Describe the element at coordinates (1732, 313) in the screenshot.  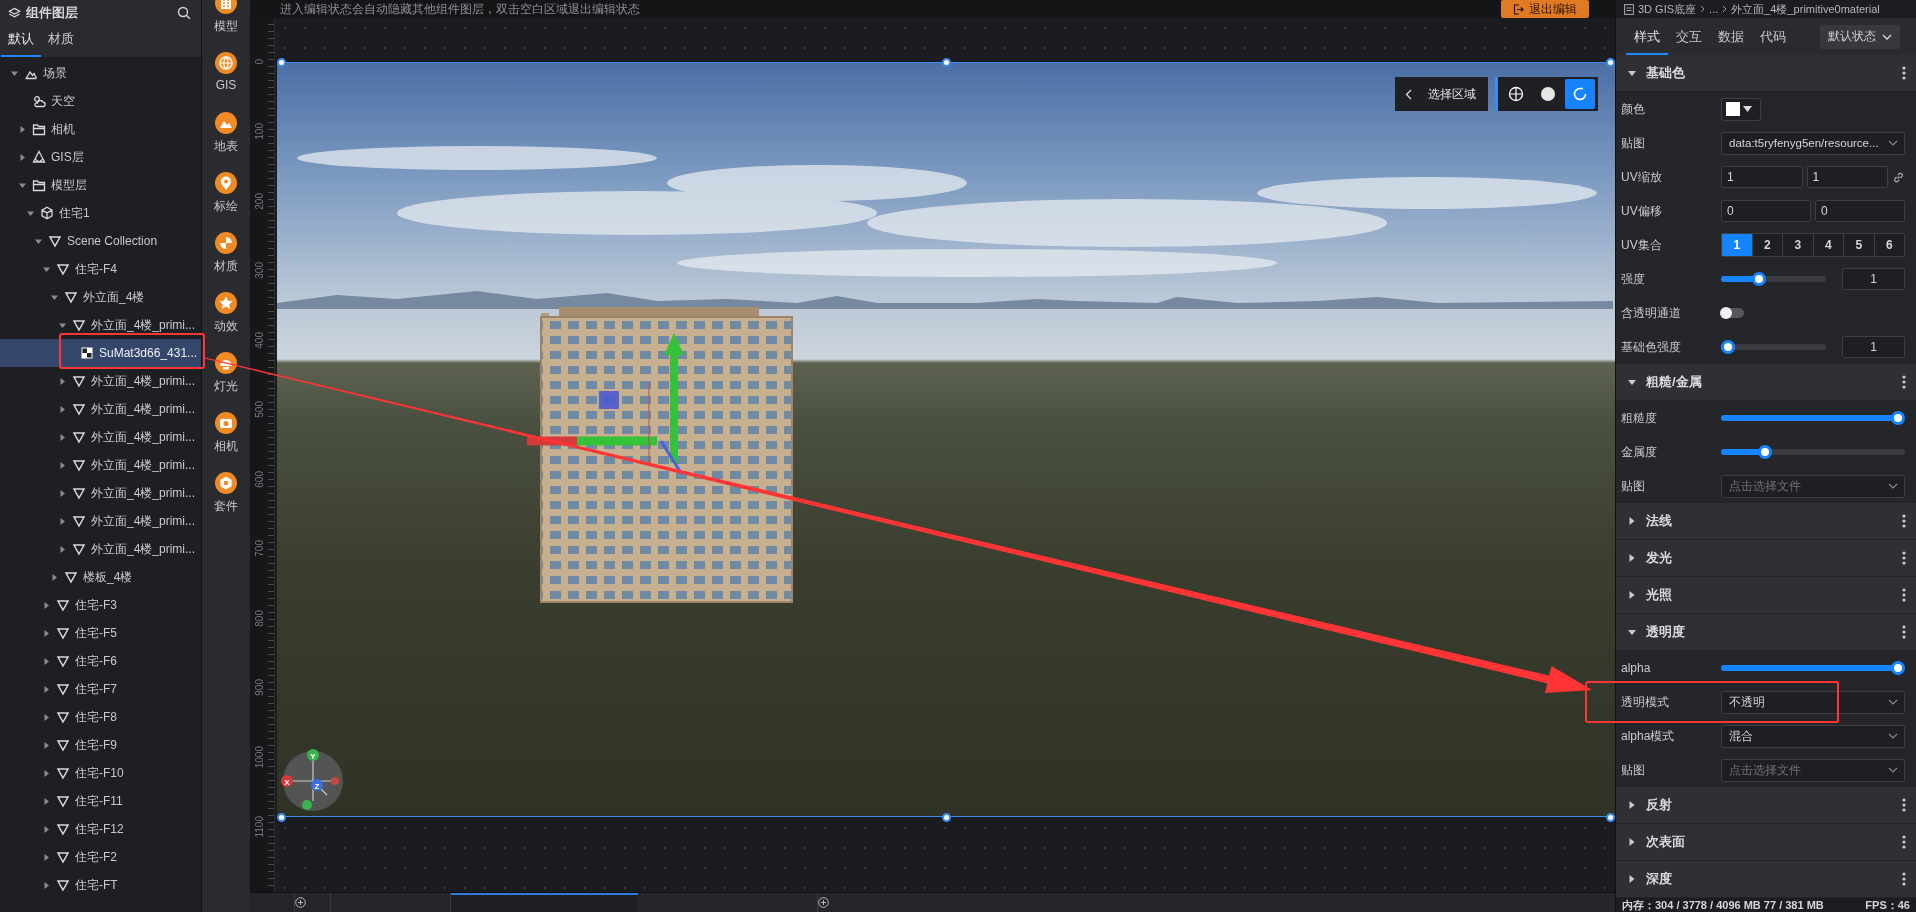
I see `toggle-switch` at that location.